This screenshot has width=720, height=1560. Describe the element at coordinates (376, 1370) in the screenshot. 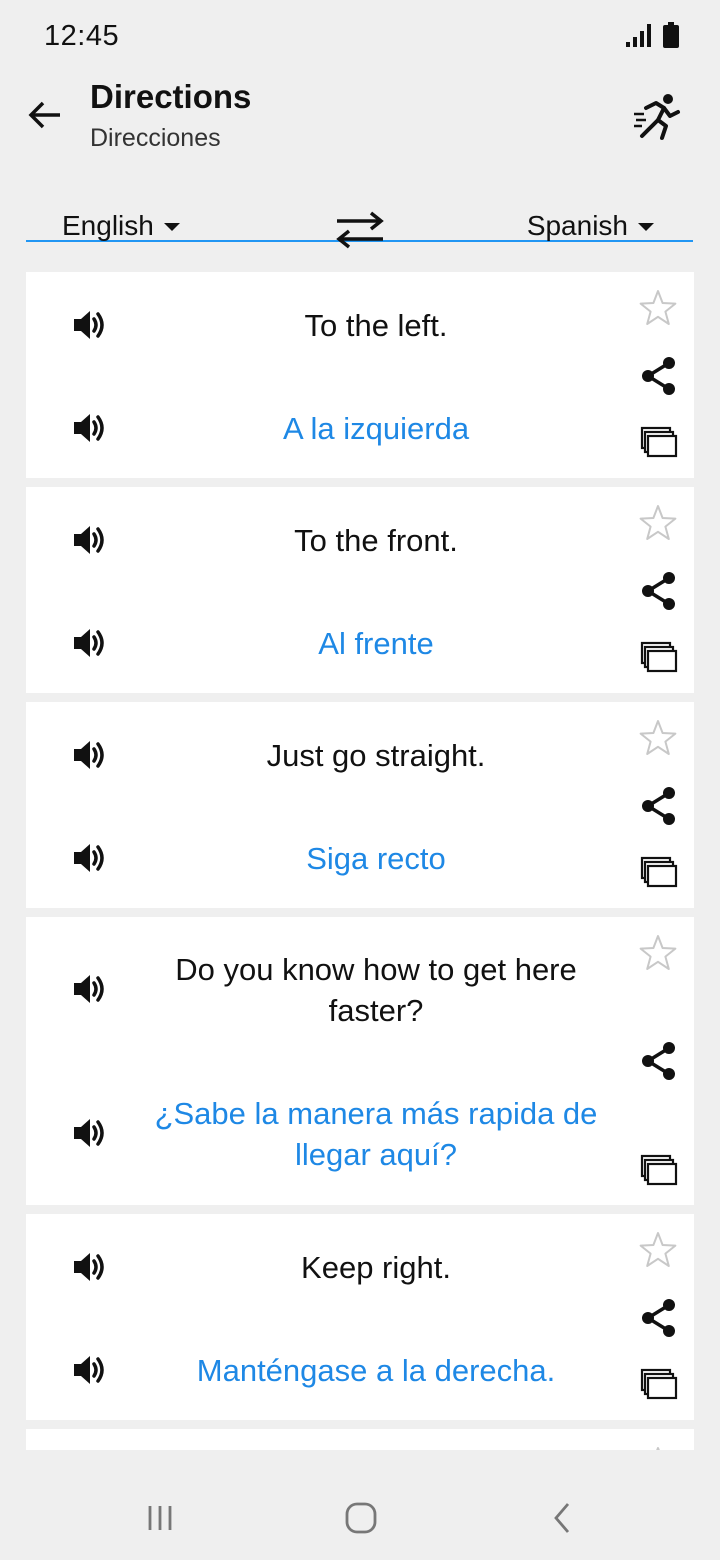

I see `phrase-spanish: Manténgase a la derecha.` at that location.